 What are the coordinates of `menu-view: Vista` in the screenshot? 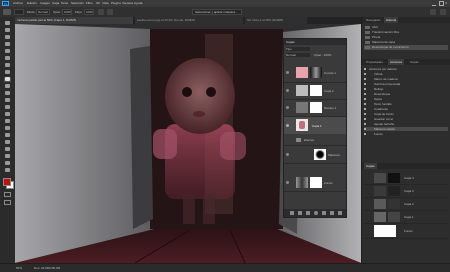 It's located at (105, 3).